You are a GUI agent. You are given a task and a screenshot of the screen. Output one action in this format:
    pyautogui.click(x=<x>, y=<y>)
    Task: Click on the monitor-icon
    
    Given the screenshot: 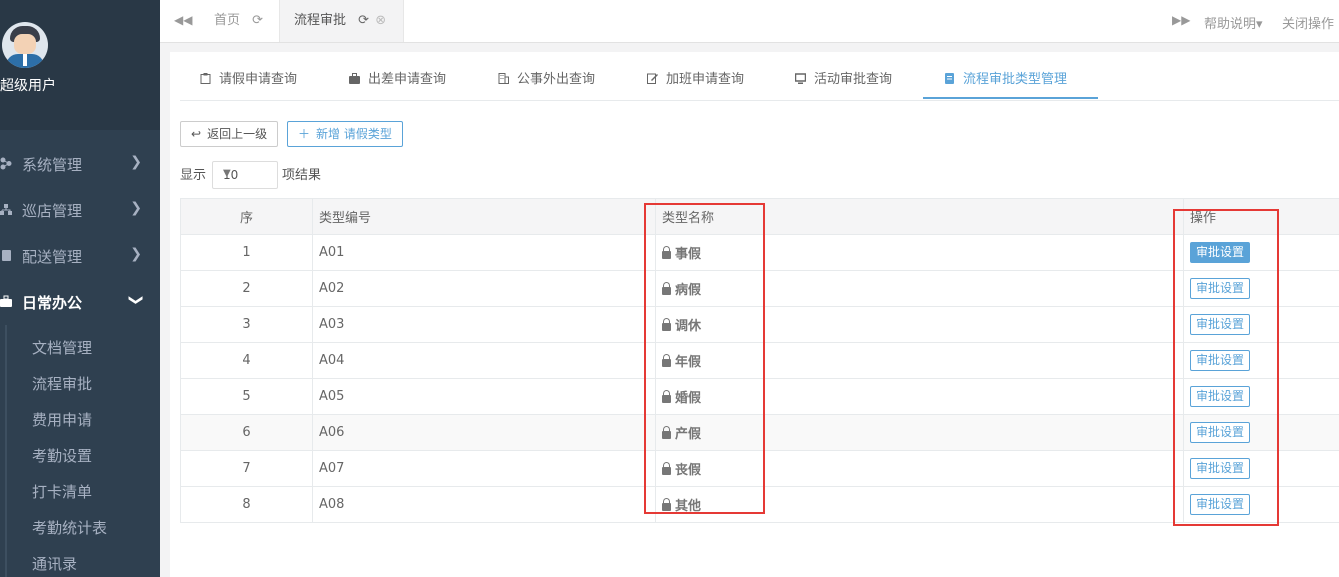 What is the action you would take?
    pyautogui.click(x=800, y=78)
    